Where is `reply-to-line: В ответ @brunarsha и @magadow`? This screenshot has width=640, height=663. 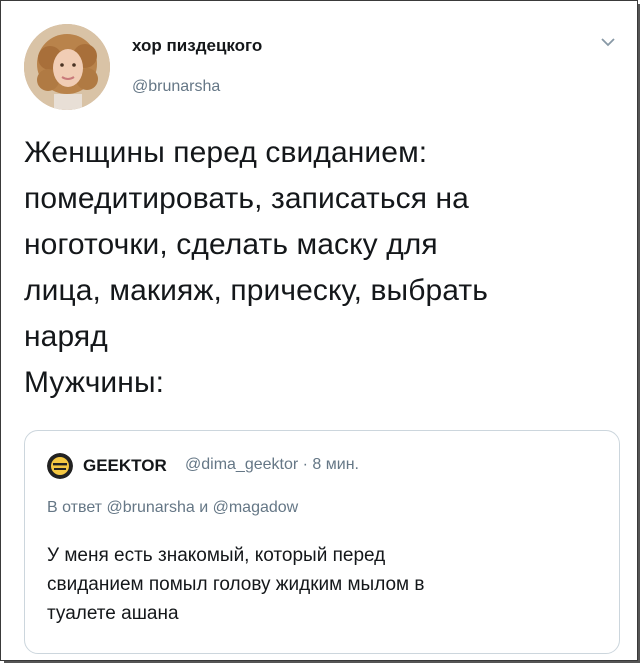
reply-to-line: В ответ @brunarsha и @magadow is located at coordinates (172, 508).